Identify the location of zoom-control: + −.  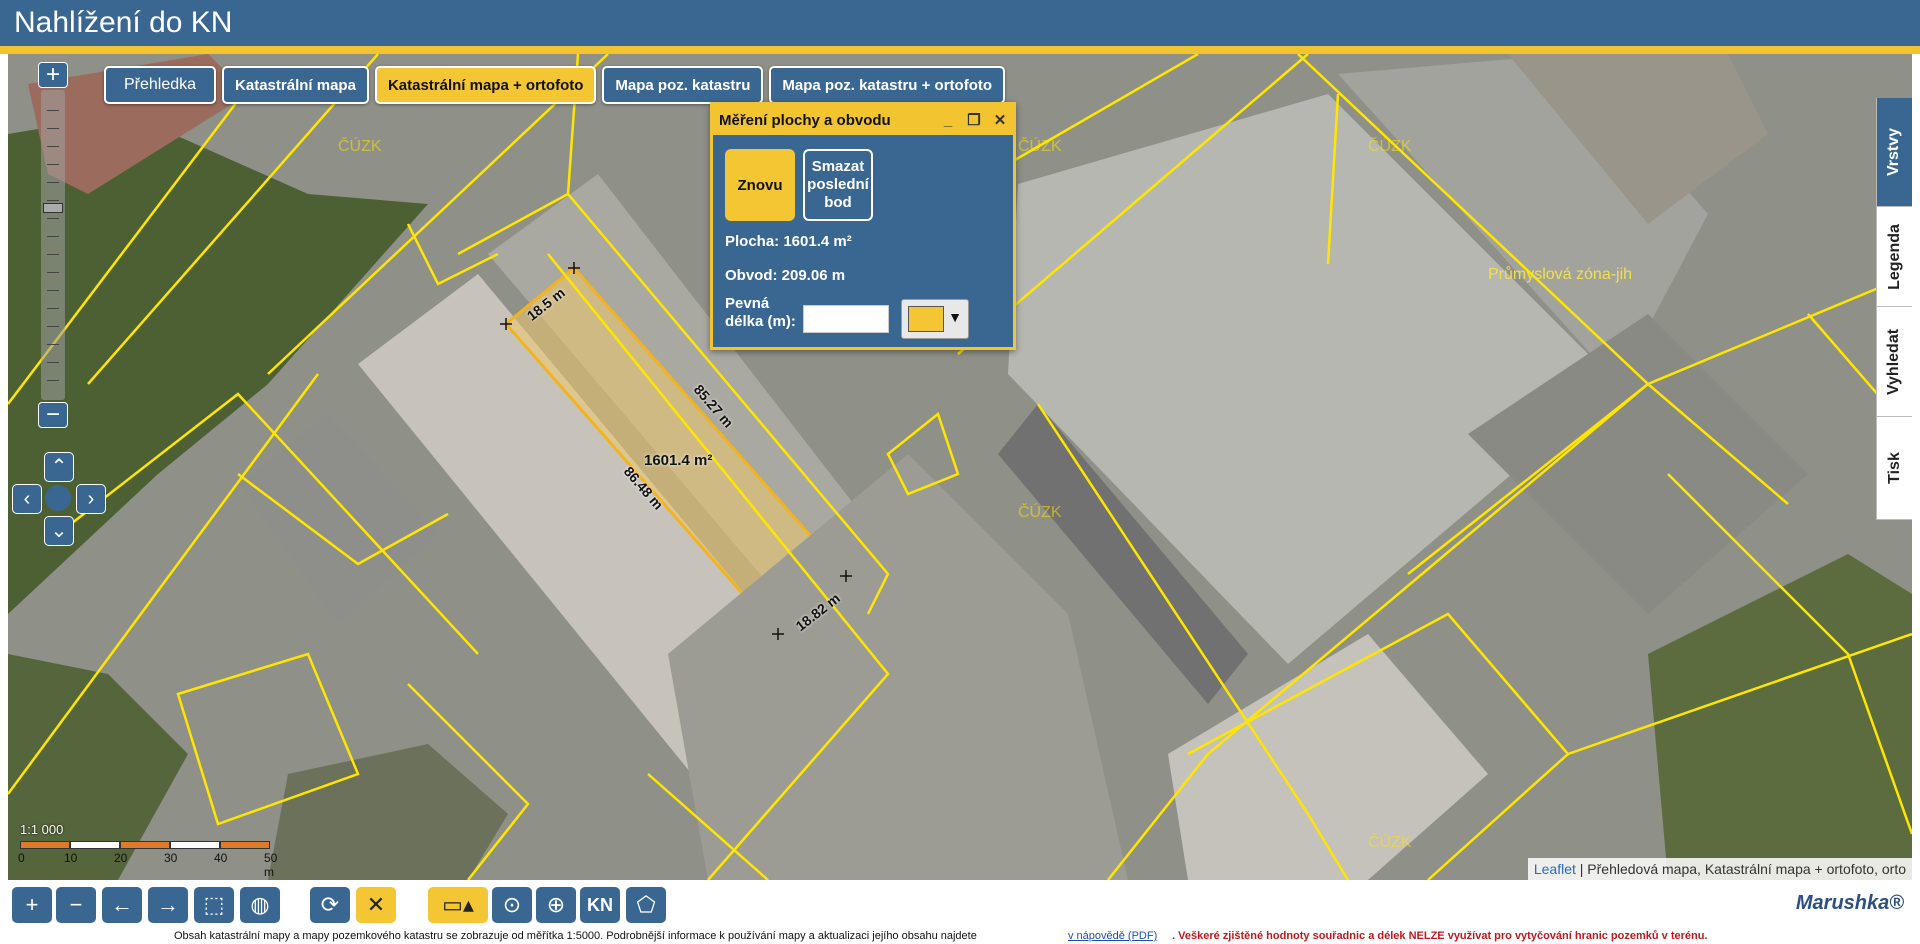
(53, 245).